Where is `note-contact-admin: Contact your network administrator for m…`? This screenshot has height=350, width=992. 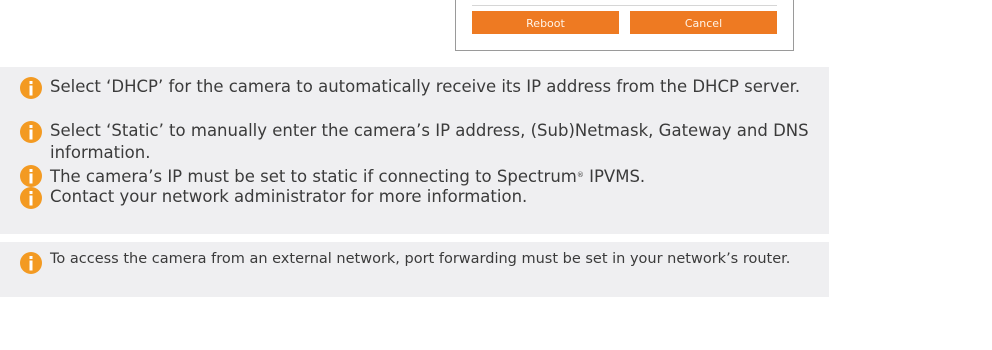 note-contact-admin: Contact your network administrator for m… is located at coordinates (419, 197).